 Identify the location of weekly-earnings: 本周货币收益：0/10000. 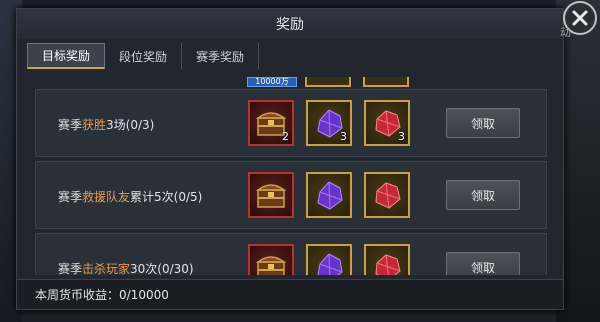
(290, 294).